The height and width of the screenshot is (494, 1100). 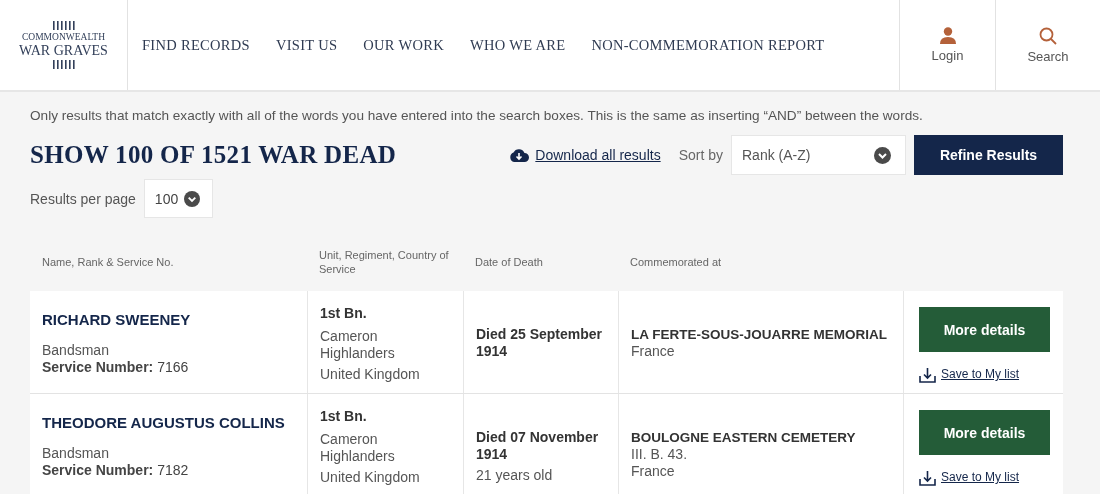 What do you see at coordinates (818, 155) in the screenshot?
I see `sort-dropdown: Rank (A-Z)` at bounding box center [818, 155].